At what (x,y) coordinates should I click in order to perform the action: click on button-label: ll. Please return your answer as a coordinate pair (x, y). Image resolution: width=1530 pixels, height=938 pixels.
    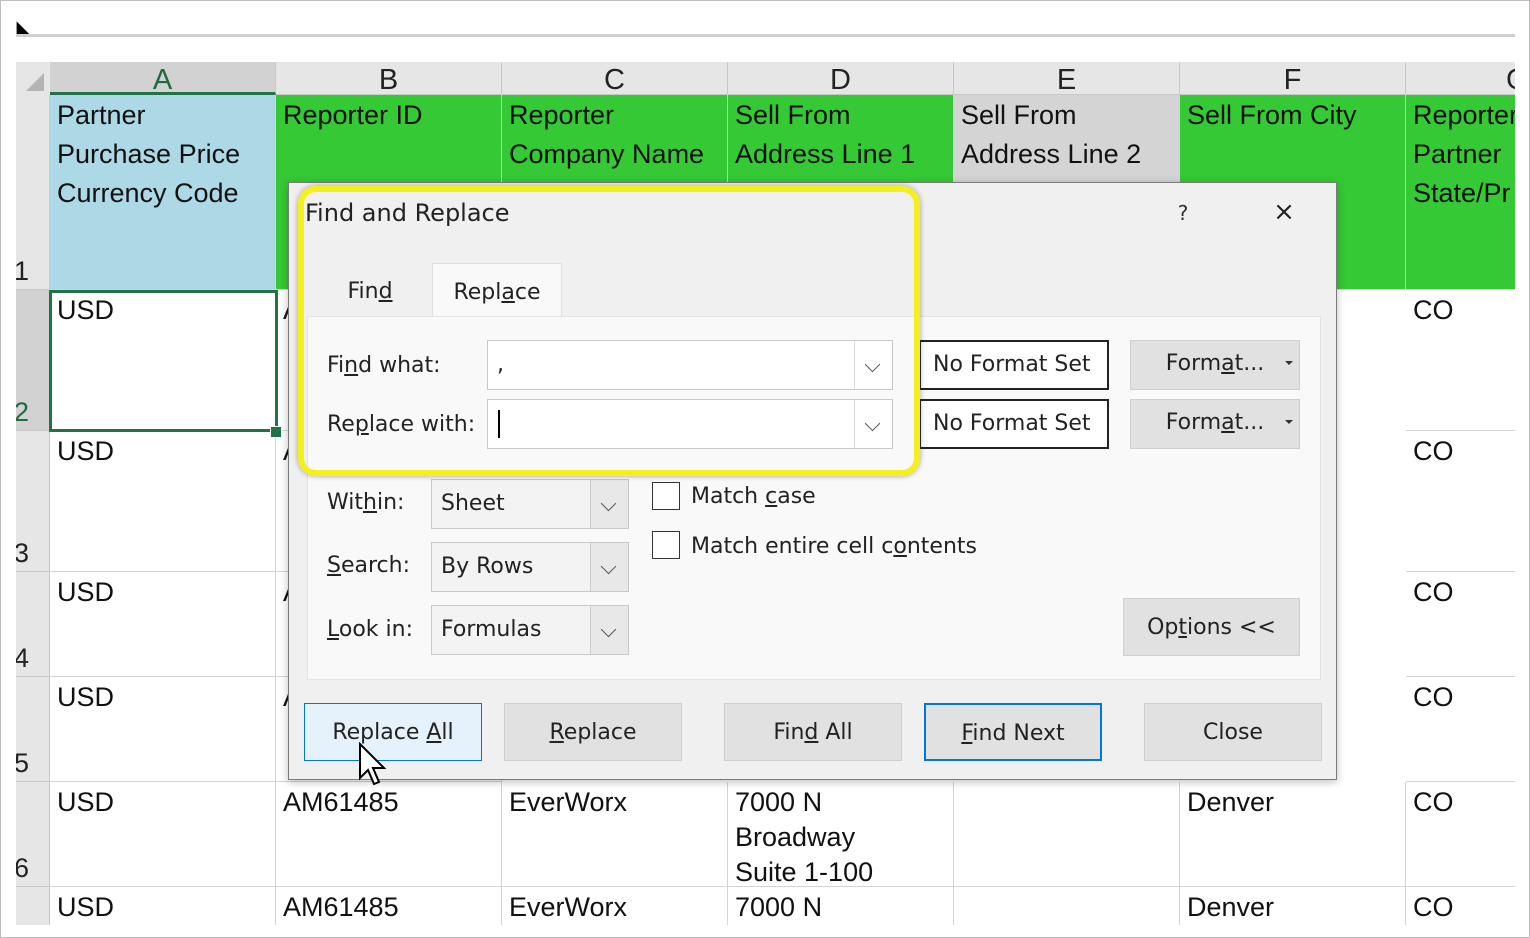
    Looking at the image, I should click on (447, 732).